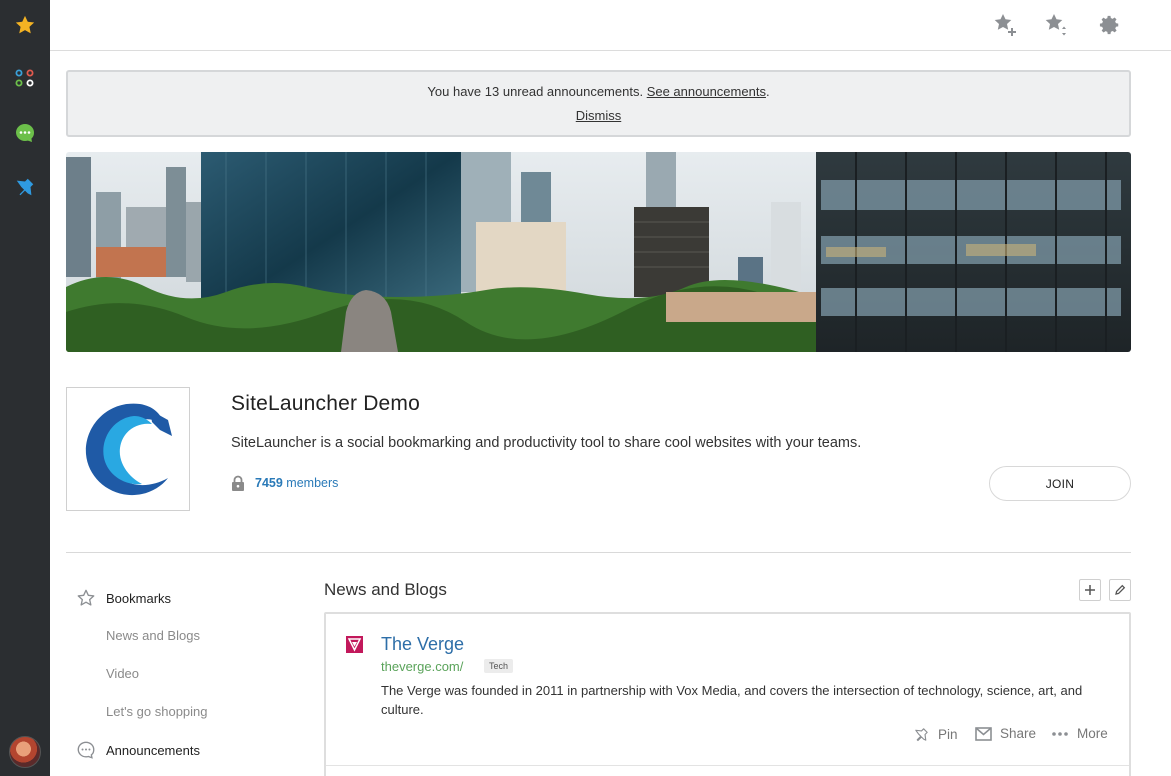  I want to click on plus-icon, so click(1090, 590).